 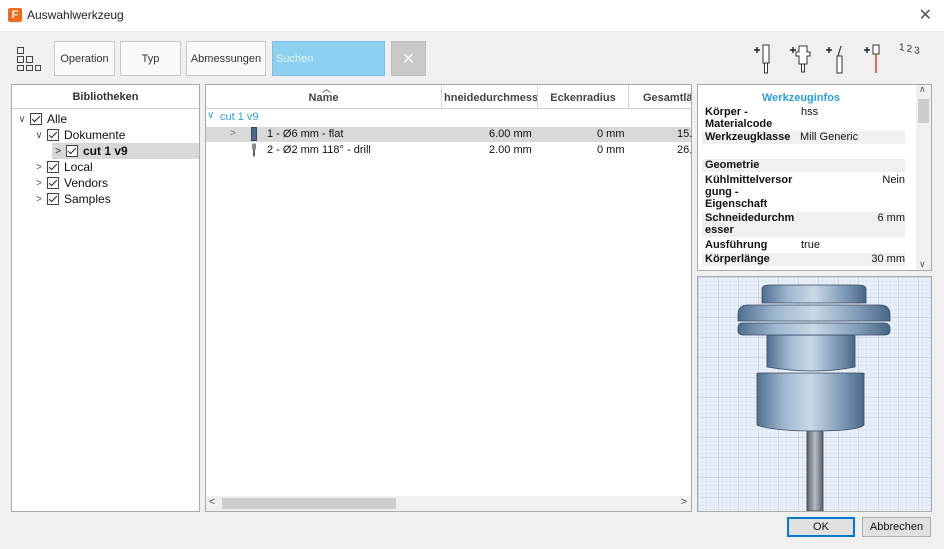 What do you see at coordinates (105, 151) in the screenshot?
I see `tree-item-label: cut 1 v9` at bounding box center [105, 151].